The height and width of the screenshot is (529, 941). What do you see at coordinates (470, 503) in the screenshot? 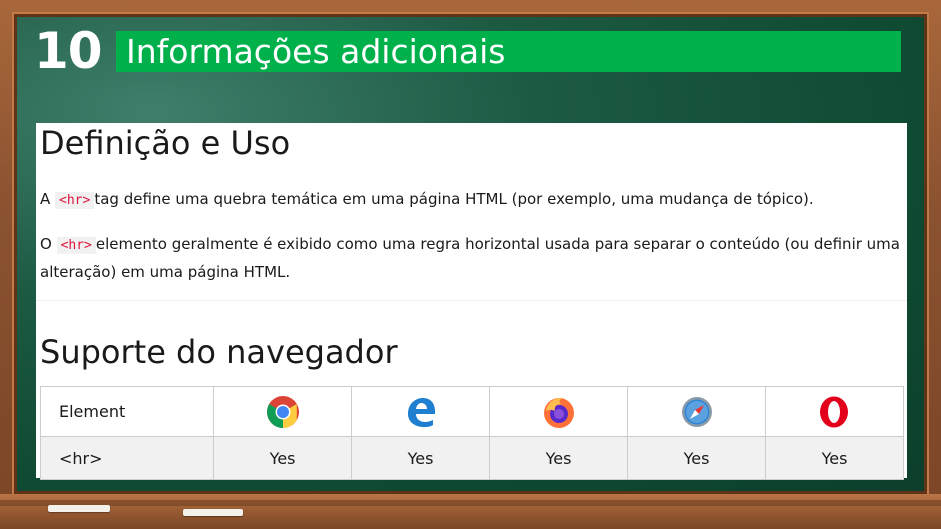
I see `chalk-tray-lip` at bounding box center [470, 503].